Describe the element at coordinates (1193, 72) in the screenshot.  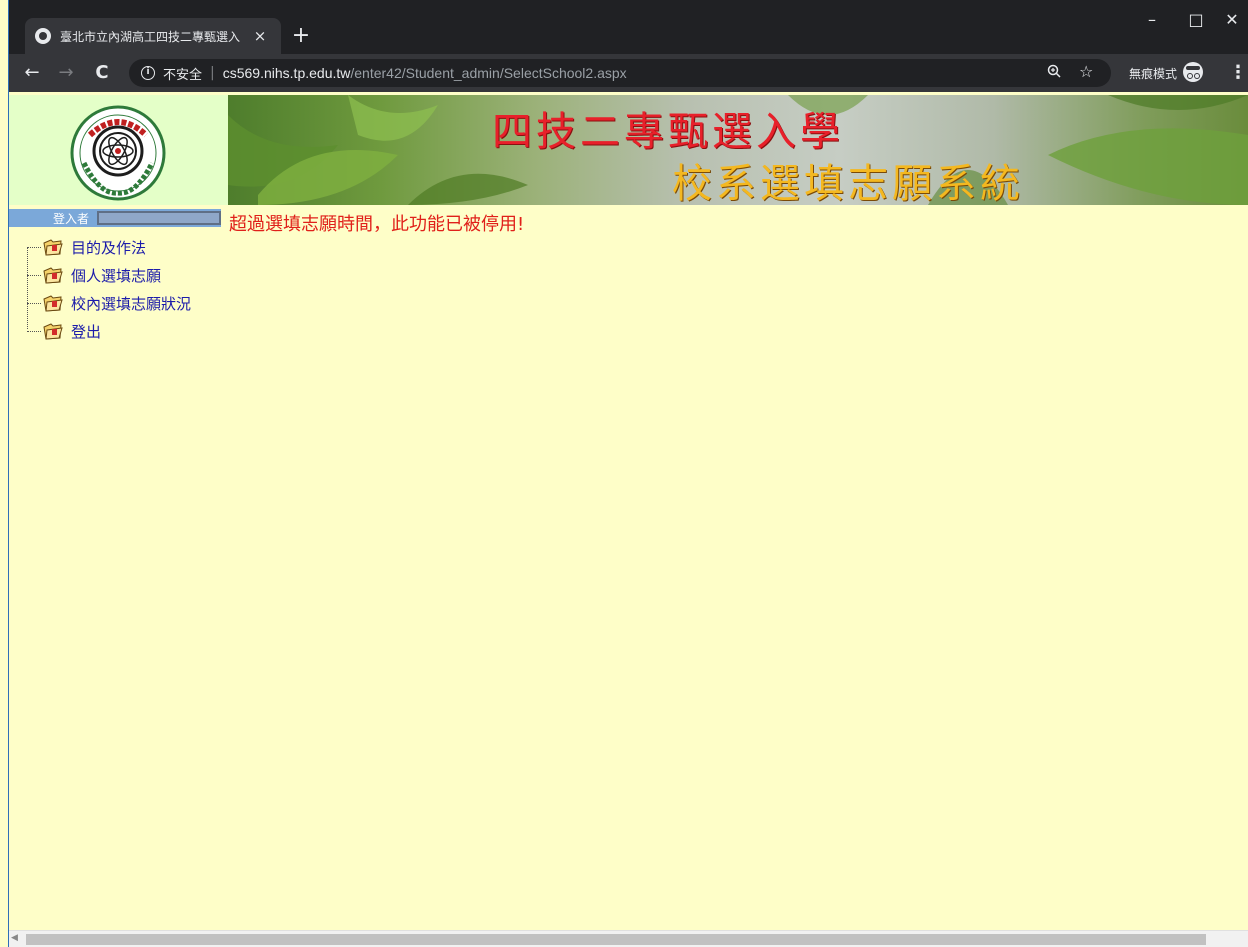
I see `incognito-icon` at that location.